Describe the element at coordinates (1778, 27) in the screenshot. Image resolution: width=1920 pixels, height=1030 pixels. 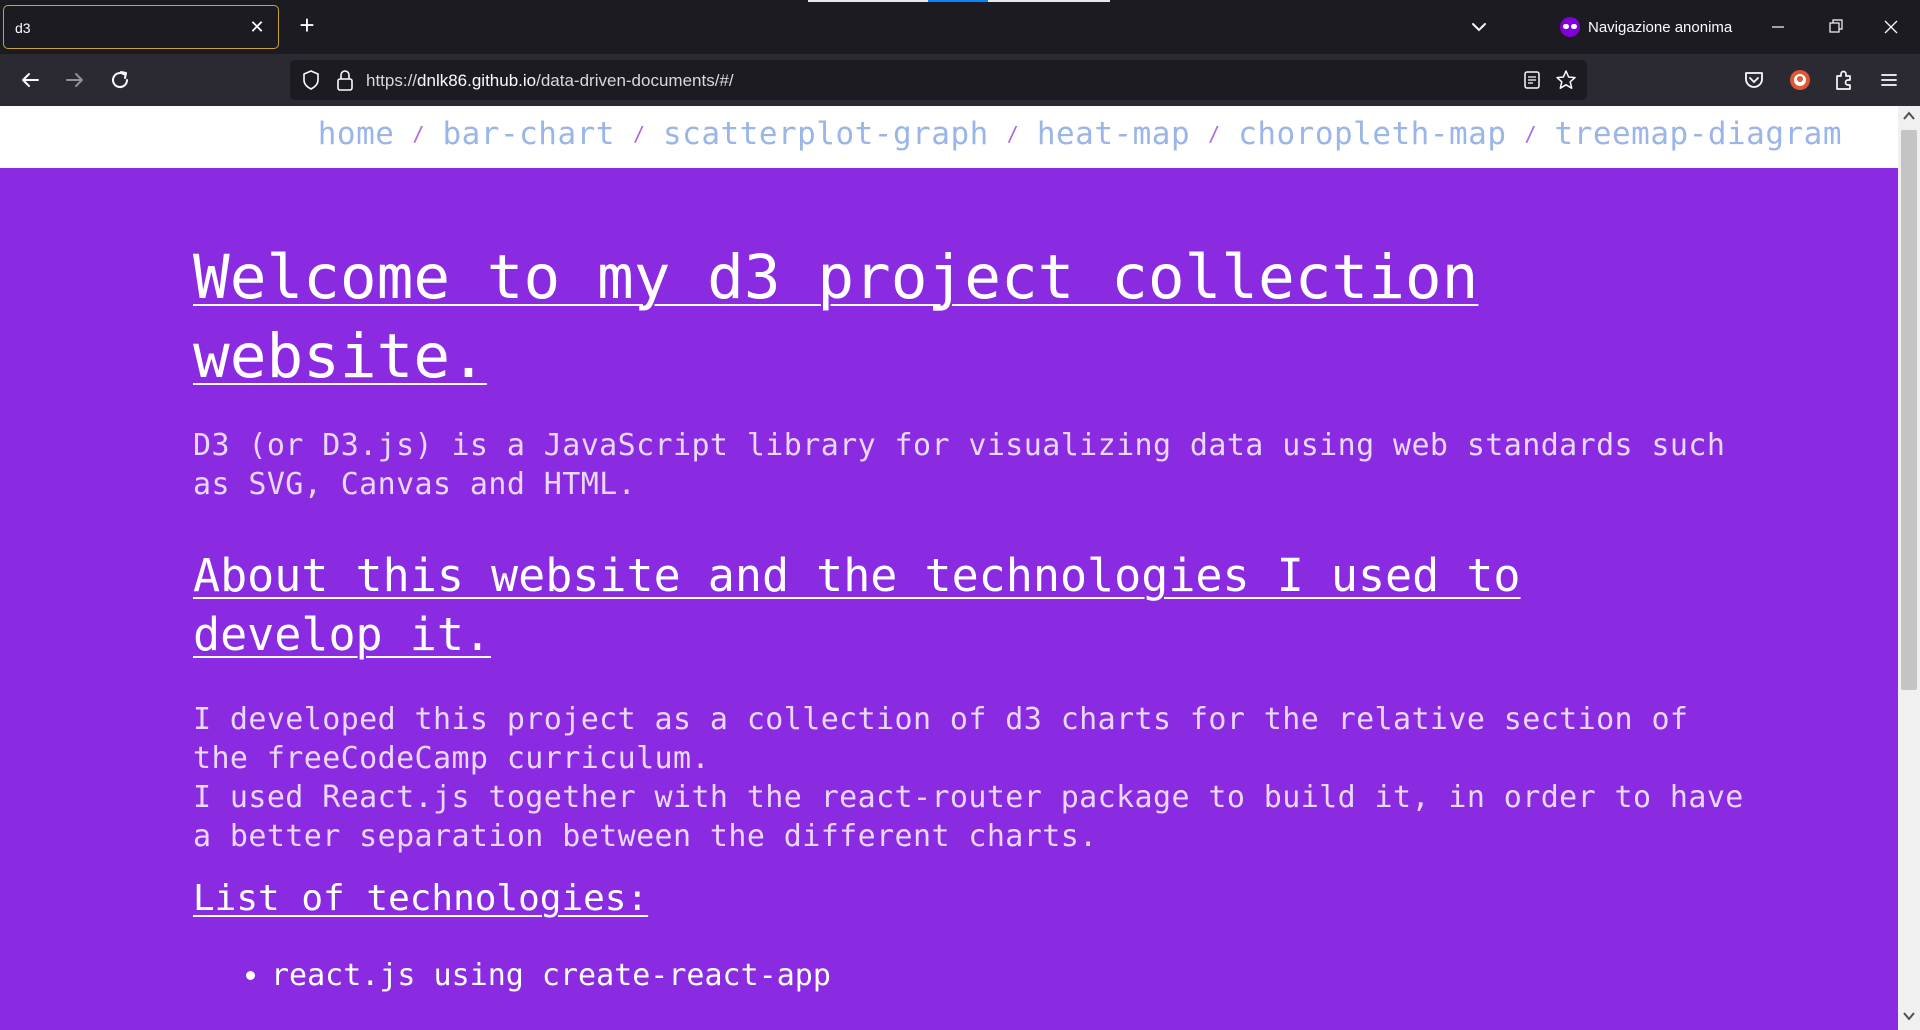
I see `minimize-icon` at that location.